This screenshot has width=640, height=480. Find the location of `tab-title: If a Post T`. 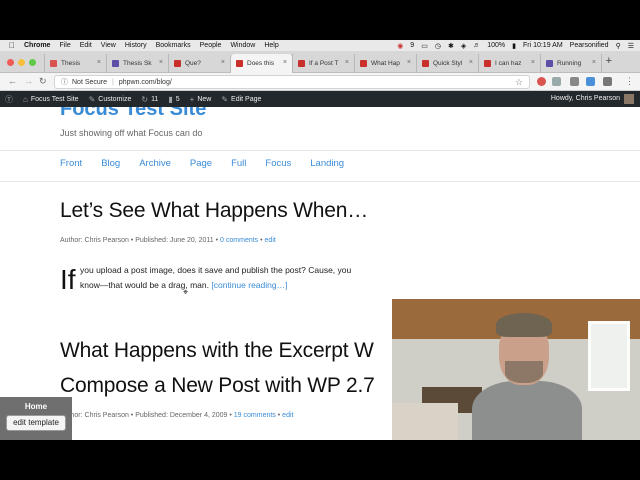

tab-title: If a Post T is located at coordinates (324, 63).